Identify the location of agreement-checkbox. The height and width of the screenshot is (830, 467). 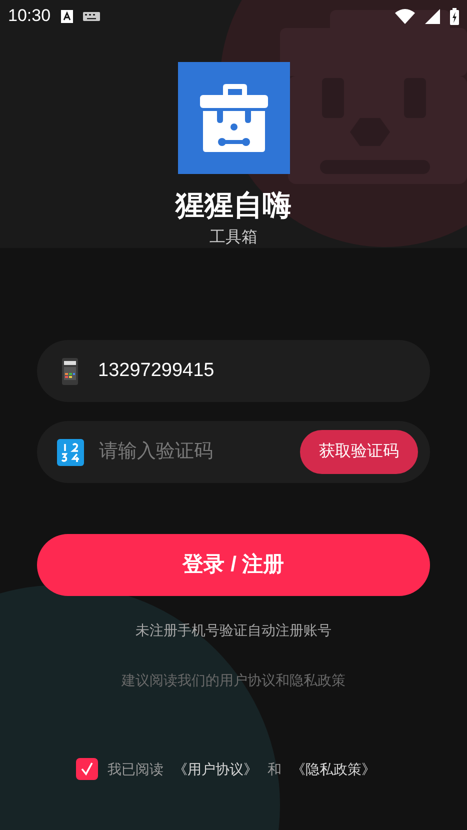
(87, 769).